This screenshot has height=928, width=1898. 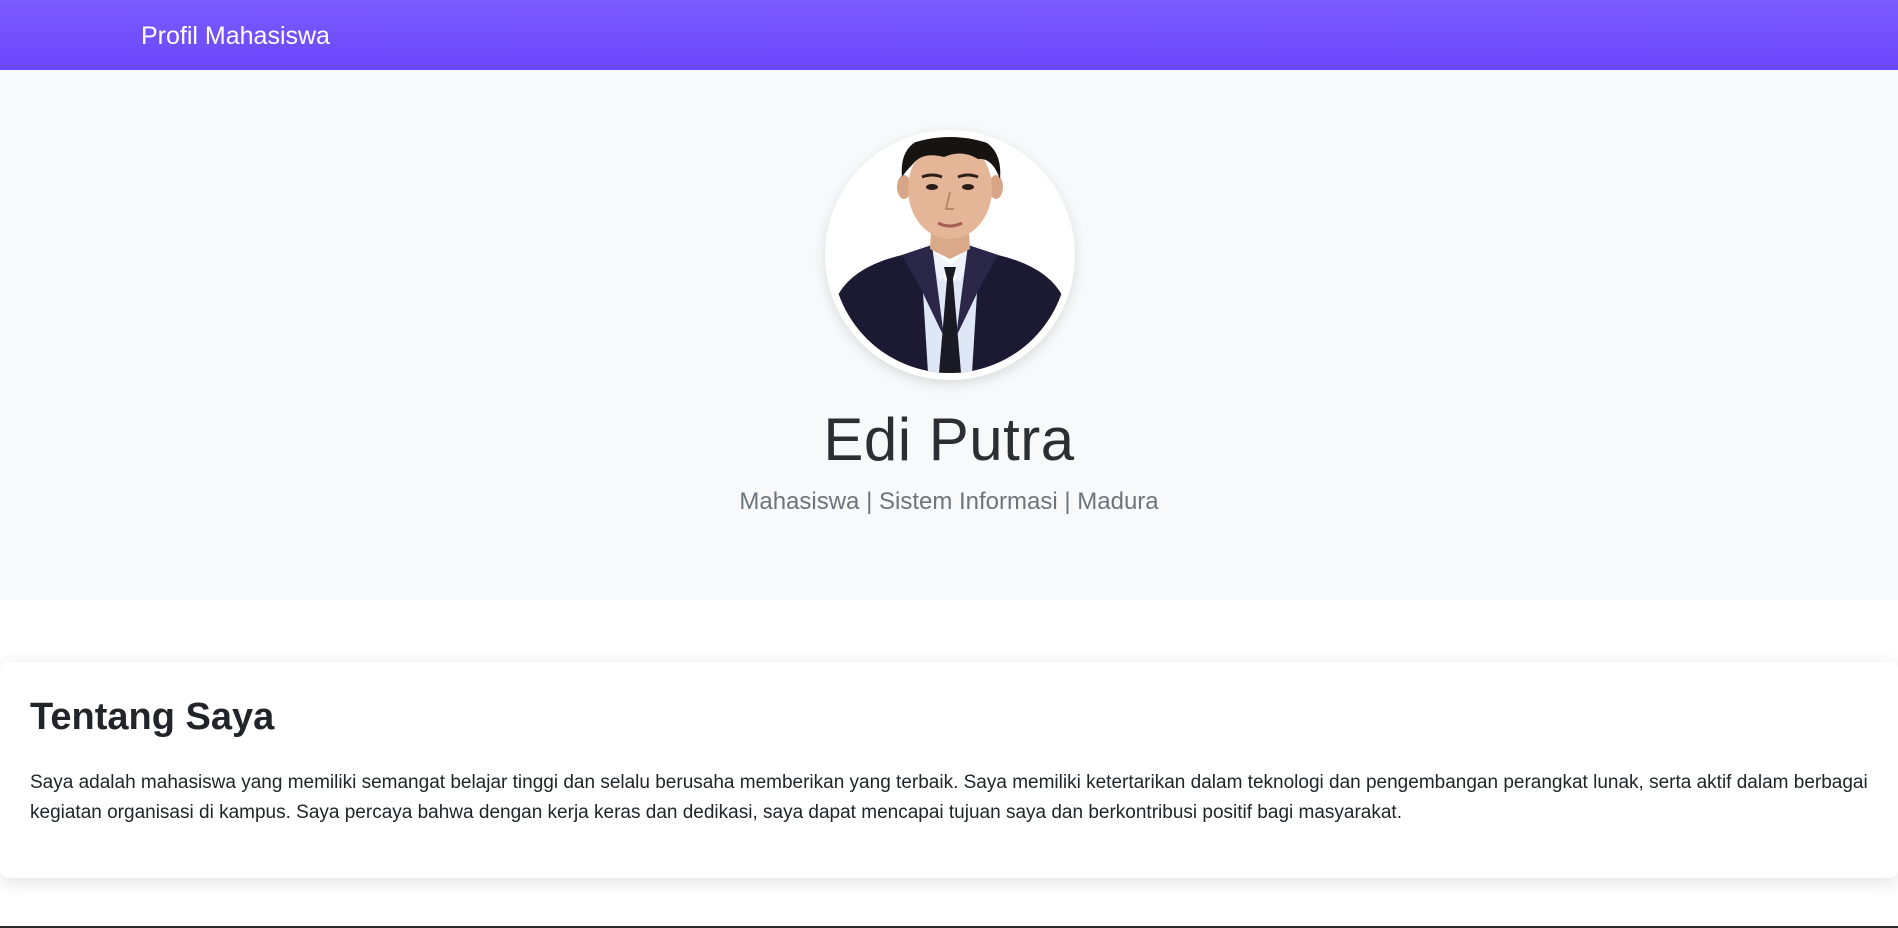 I want to click on top-navbar: Profil Mahasiswa, so click(x=949, y=35).